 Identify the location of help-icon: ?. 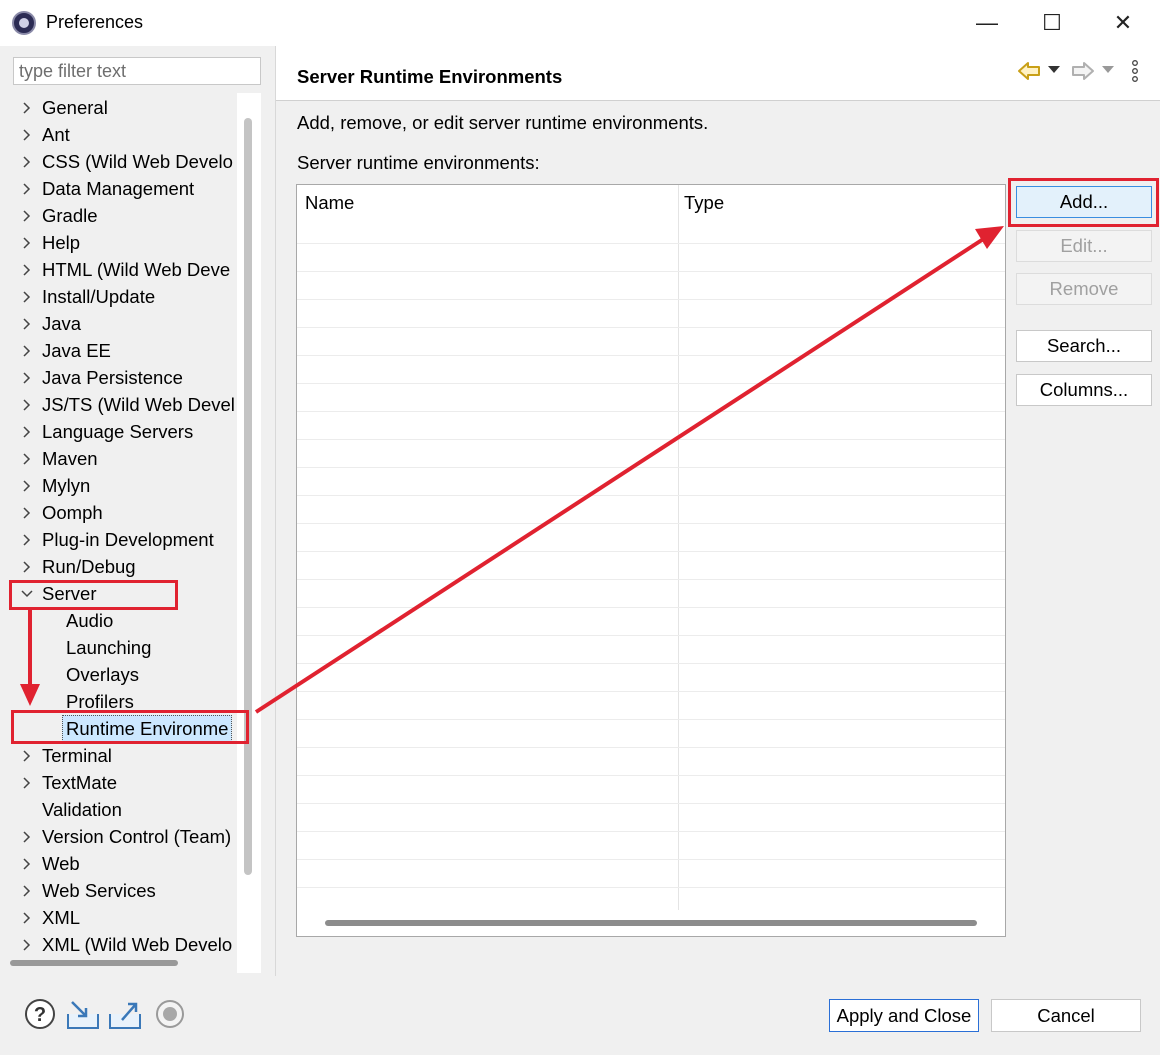
(40, 1014).